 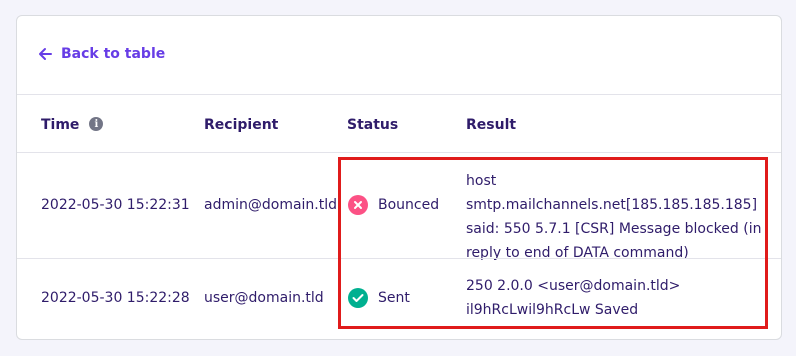 I want to click on row-time: 2022-05-30 15:22:31, so click(x=115, y=205).